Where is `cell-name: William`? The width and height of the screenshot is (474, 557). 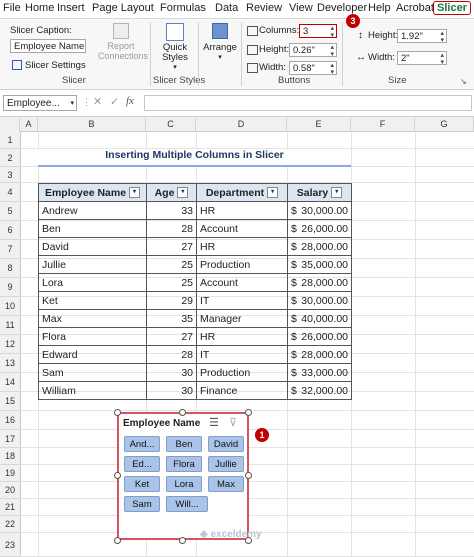 cell-name: William is located at coordinates (92, 390).